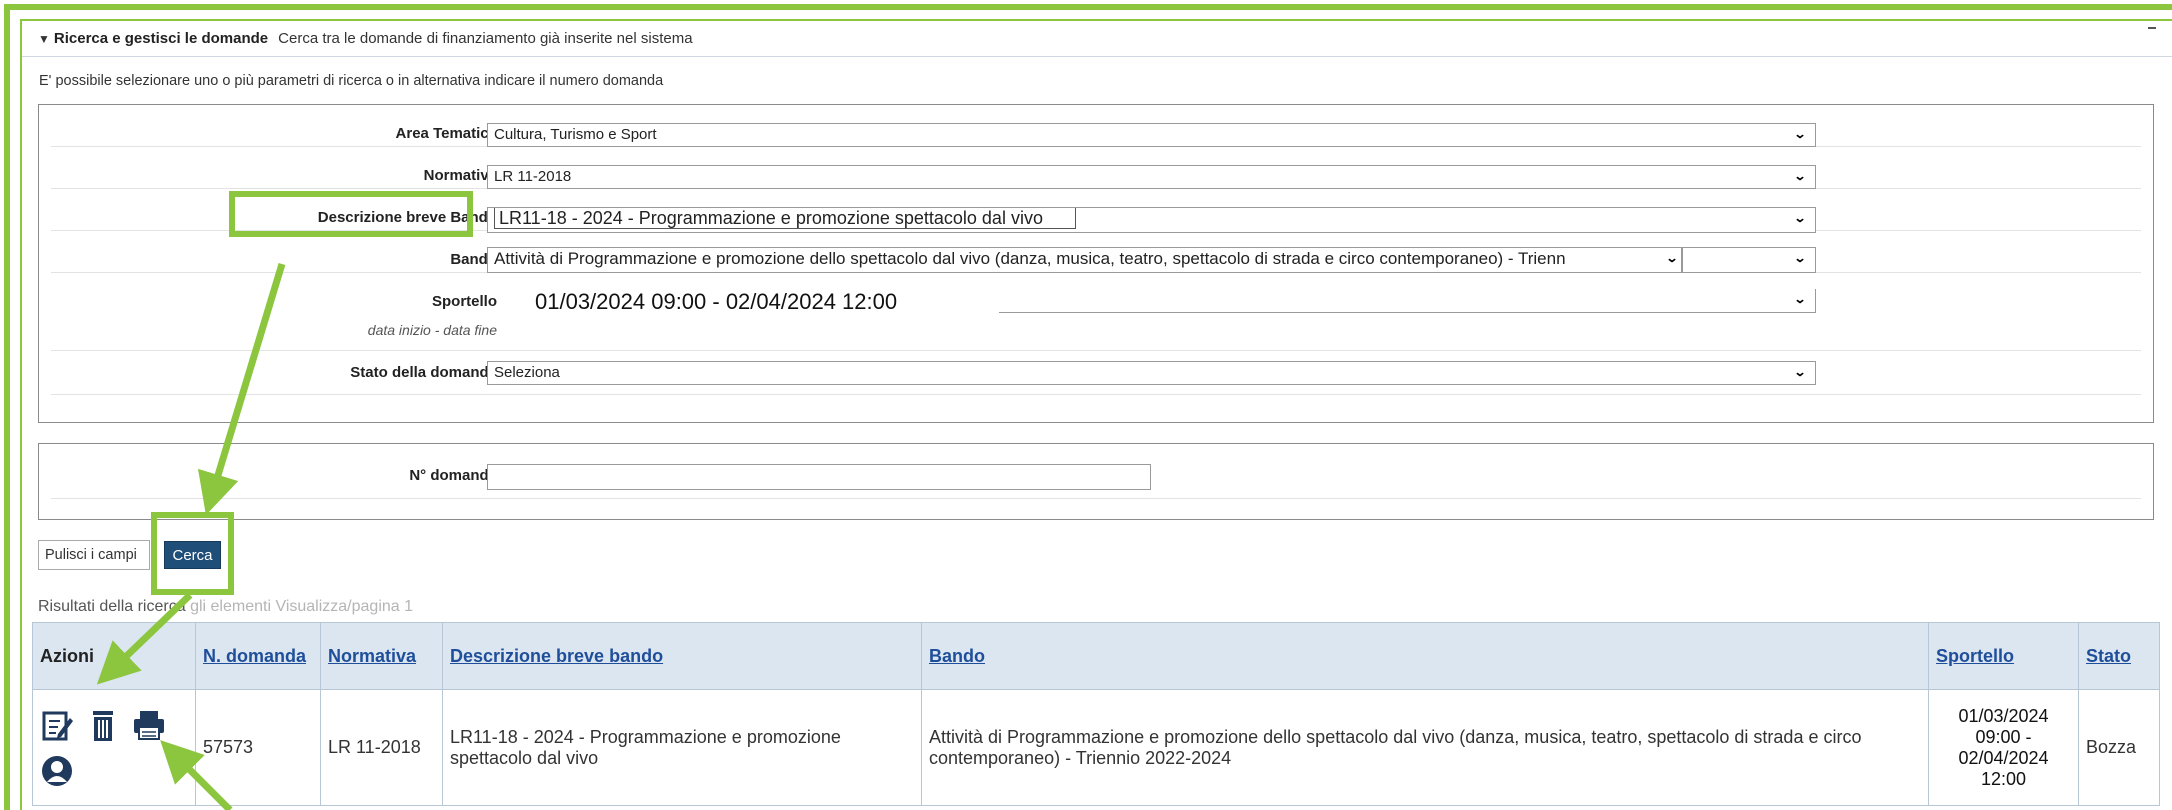 The width and height of the screenshot is (2172, 810). Describe the element at coordinates (432, 330) in the screenshot. I see `sportello-sublabel: data inizio - data fine` at that location.